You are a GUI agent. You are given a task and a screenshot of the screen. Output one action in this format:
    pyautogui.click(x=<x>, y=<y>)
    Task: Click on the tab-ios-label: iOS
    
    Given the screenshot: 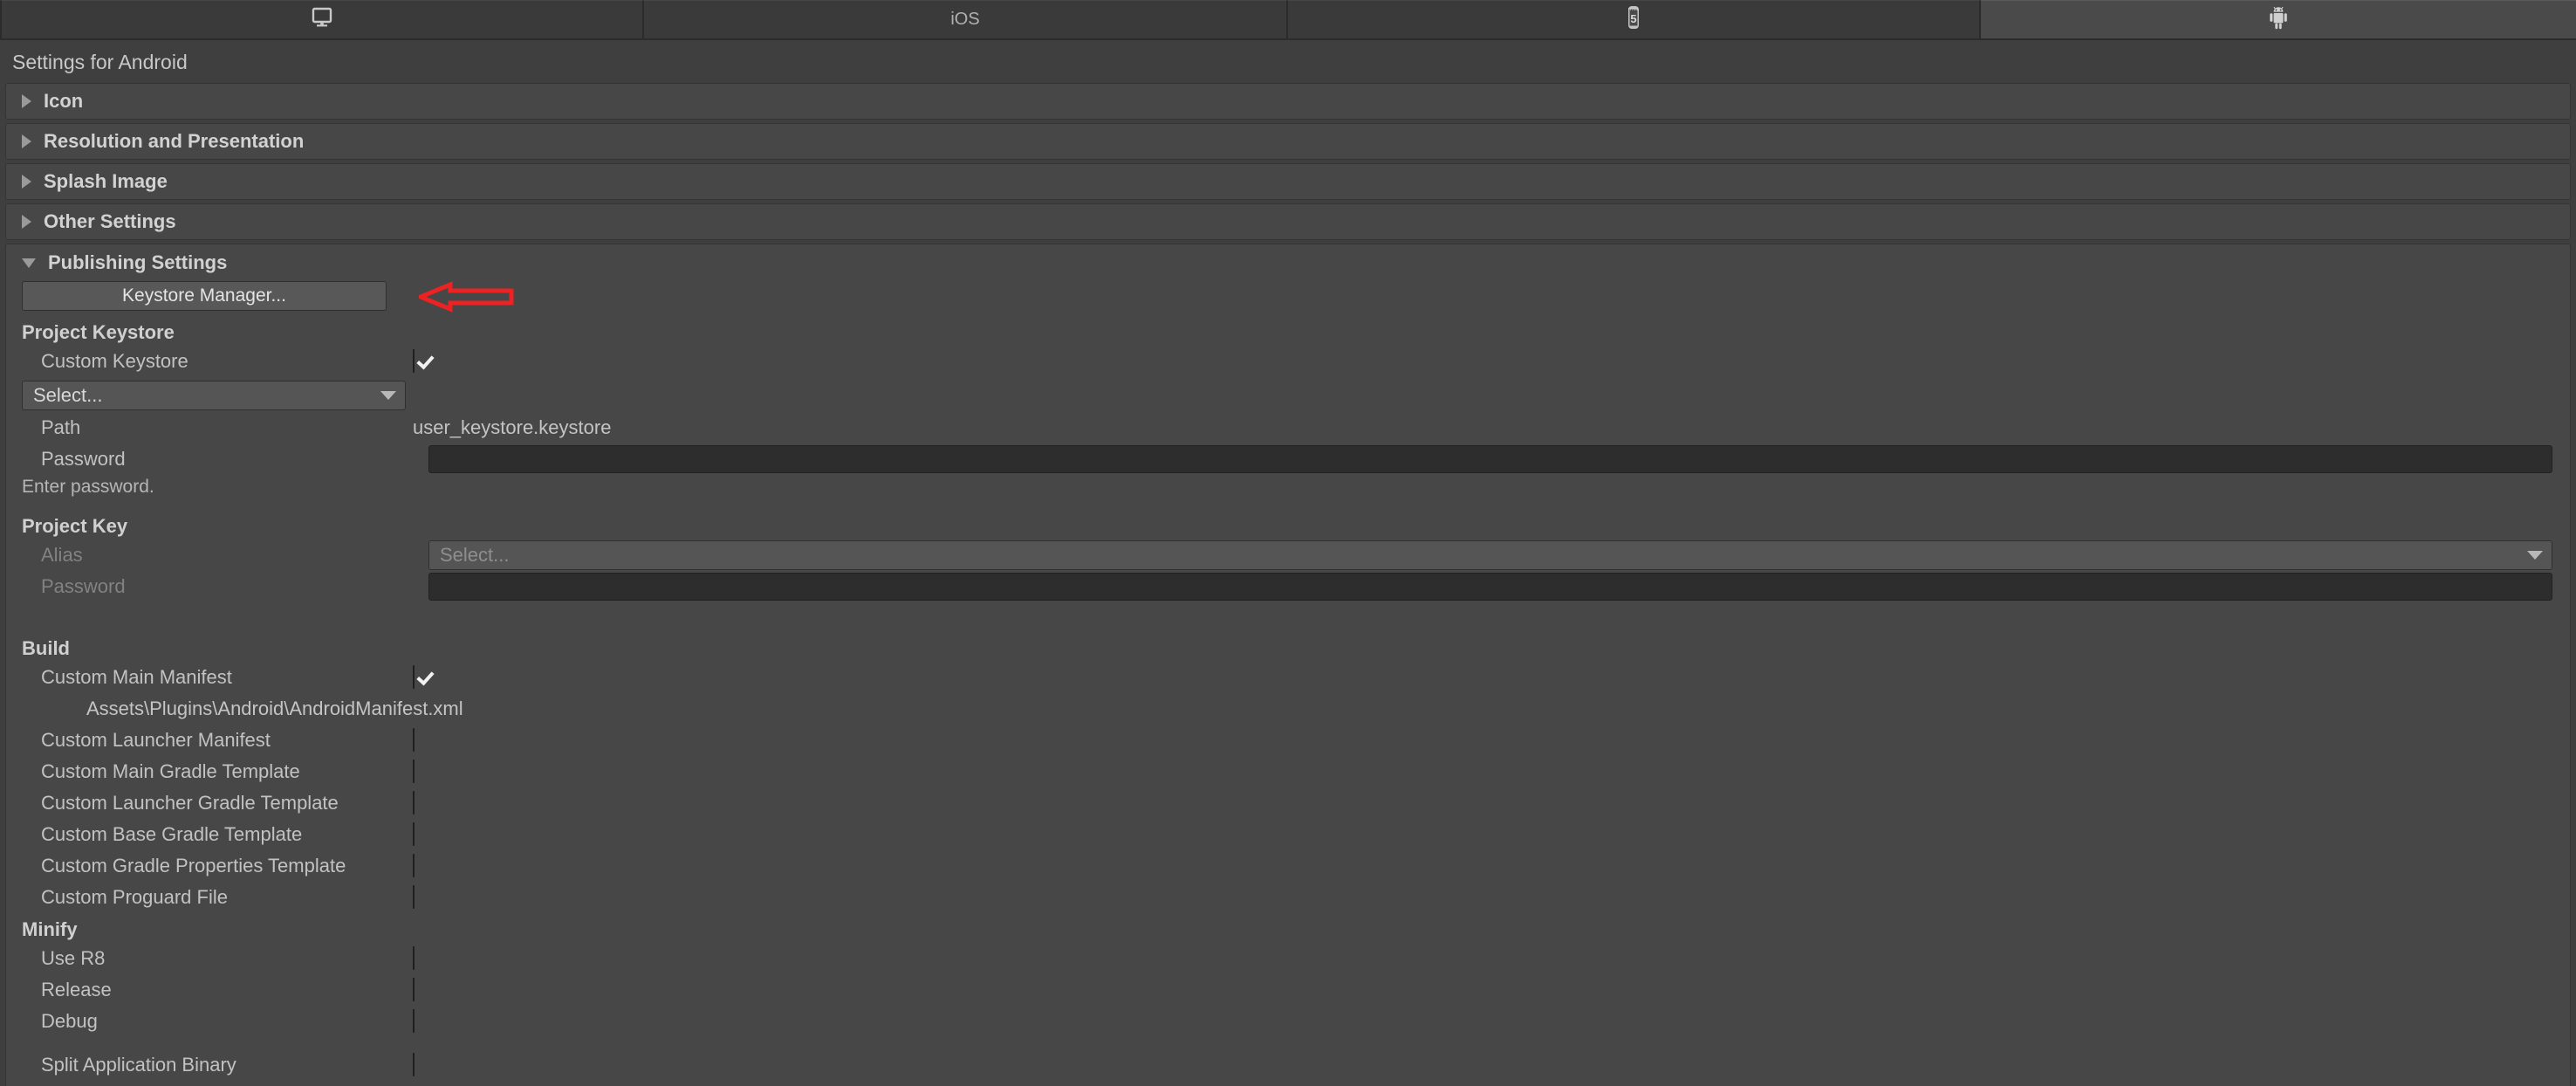 What is the action you would take?
    pyautogui.click(x=965, y=19)
    